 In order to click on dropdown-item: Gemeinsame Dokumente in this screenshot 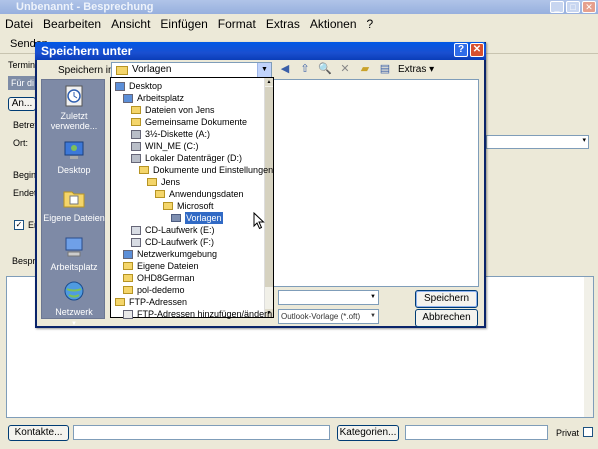, I will do `click(189, 122)`.